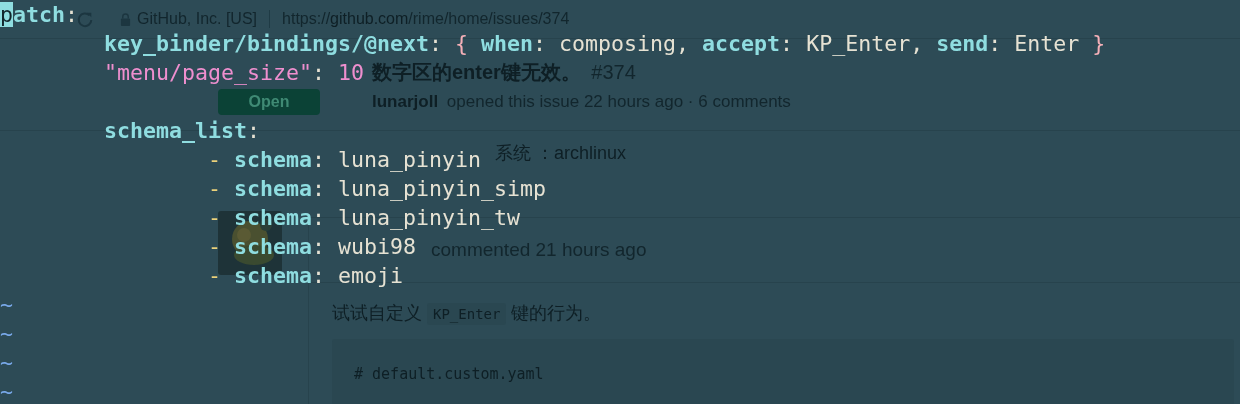  What do you see at coordinates (364, 218) in the screenshot?
I see `code-line: - schema: luna_pinyin_tw` at bounding box center [364, 218].